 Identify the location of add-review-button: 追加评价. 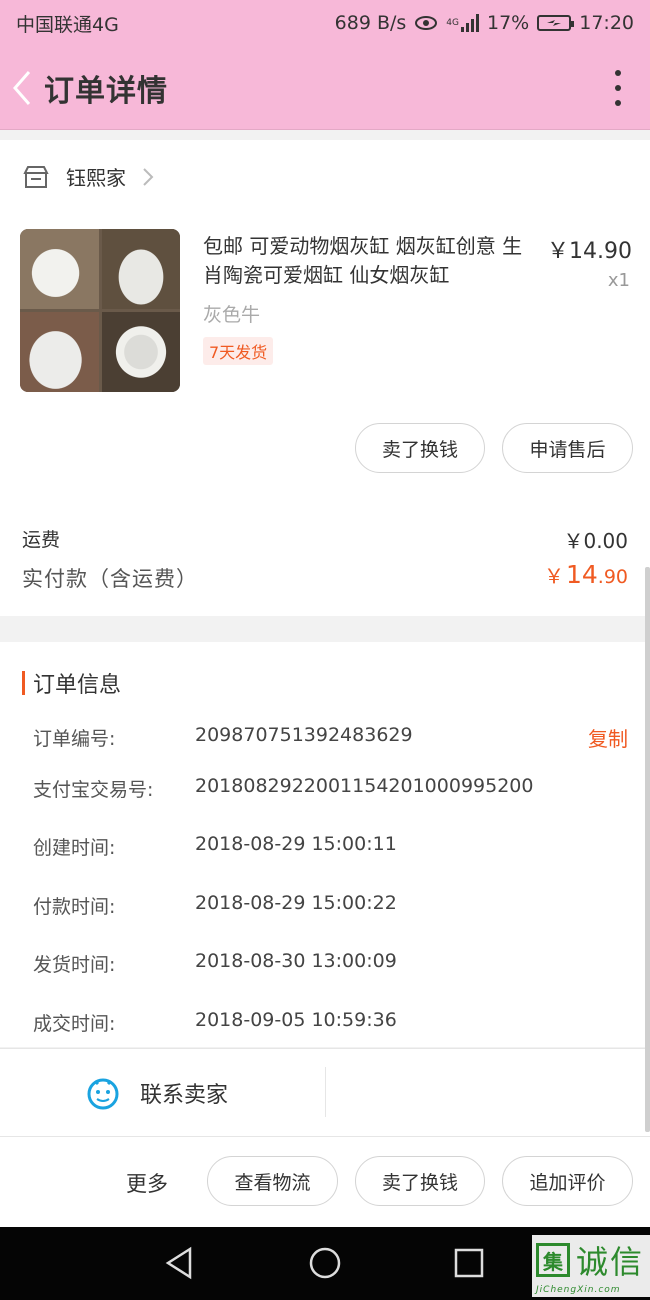
(567, 1181).